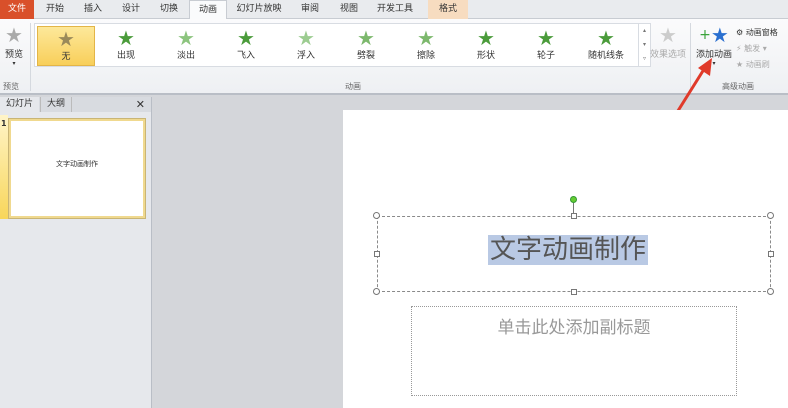 The image size is (788, 408). Describe the element at coordinates (545, 56) in the screenshot. I see `effect-label: 轮子` at that location.